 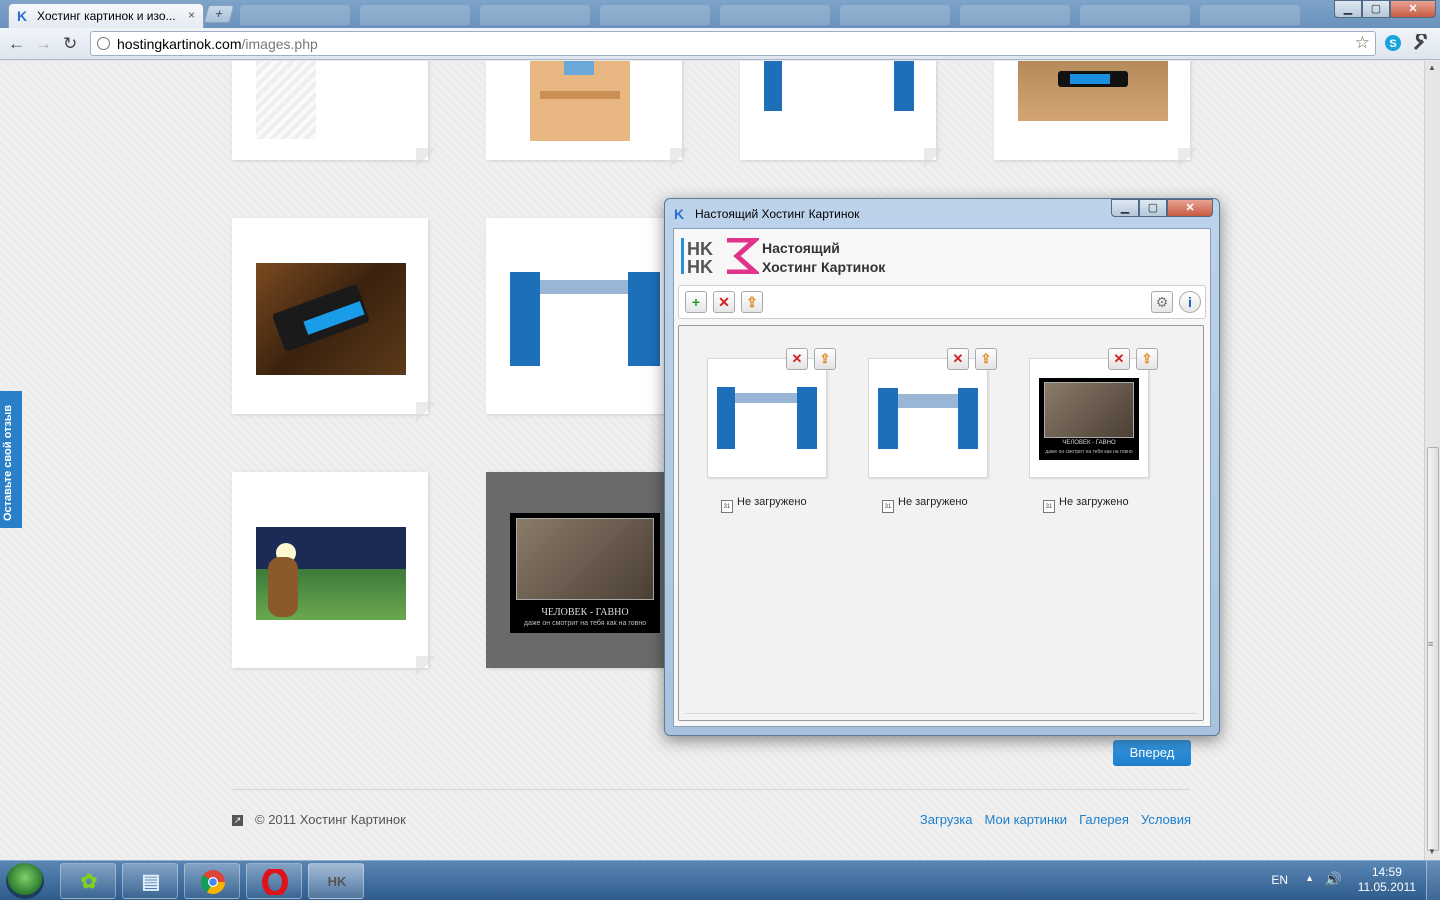 I want to click on upload-all-button: ⇪, so click(x=752, y=302).